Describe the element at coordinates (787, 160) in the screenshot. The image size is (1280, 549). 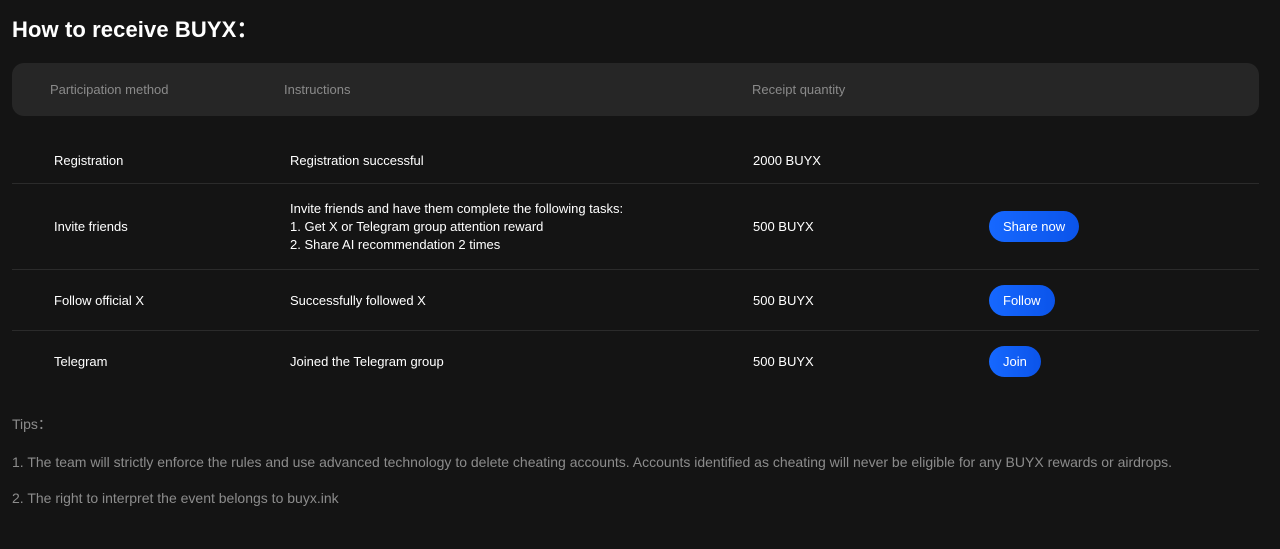
I see `row-quantity: 2000 BUYX` at that location.